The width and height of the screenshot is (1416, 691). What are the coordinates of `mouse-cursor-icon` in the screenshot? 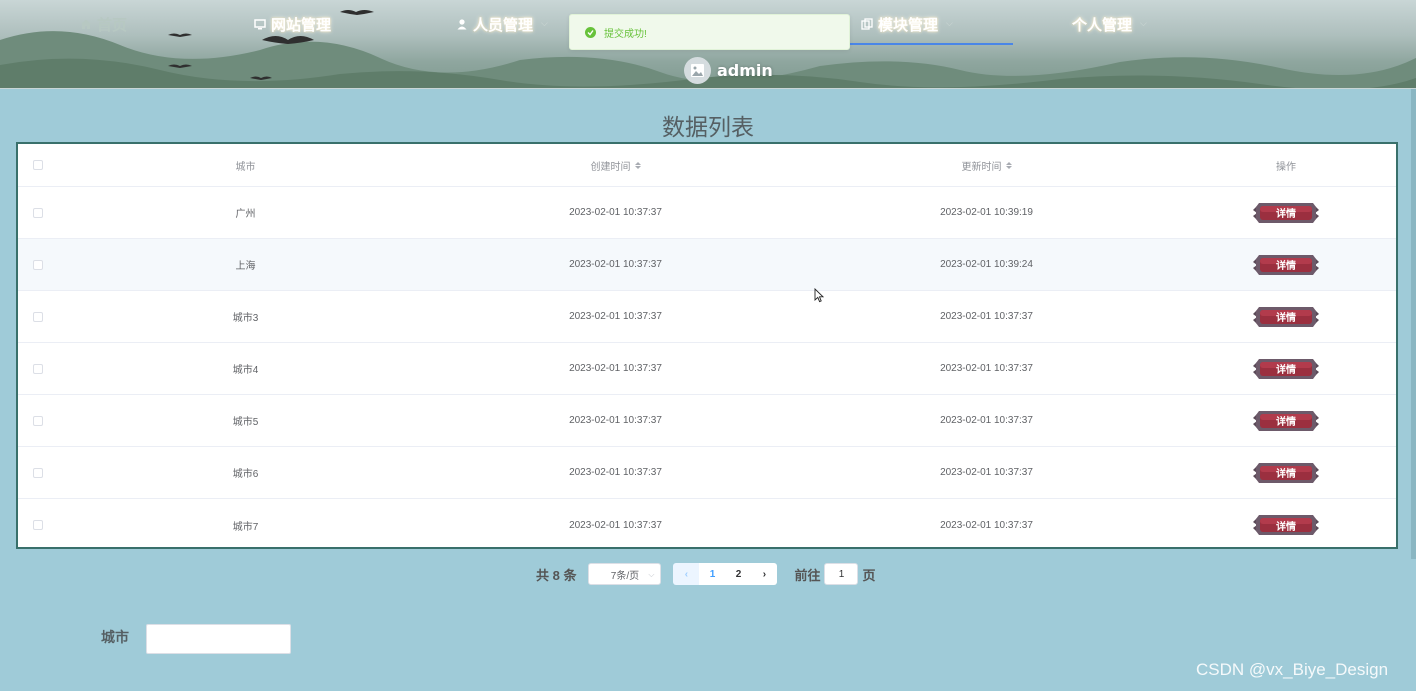 It's located at (819, 295).